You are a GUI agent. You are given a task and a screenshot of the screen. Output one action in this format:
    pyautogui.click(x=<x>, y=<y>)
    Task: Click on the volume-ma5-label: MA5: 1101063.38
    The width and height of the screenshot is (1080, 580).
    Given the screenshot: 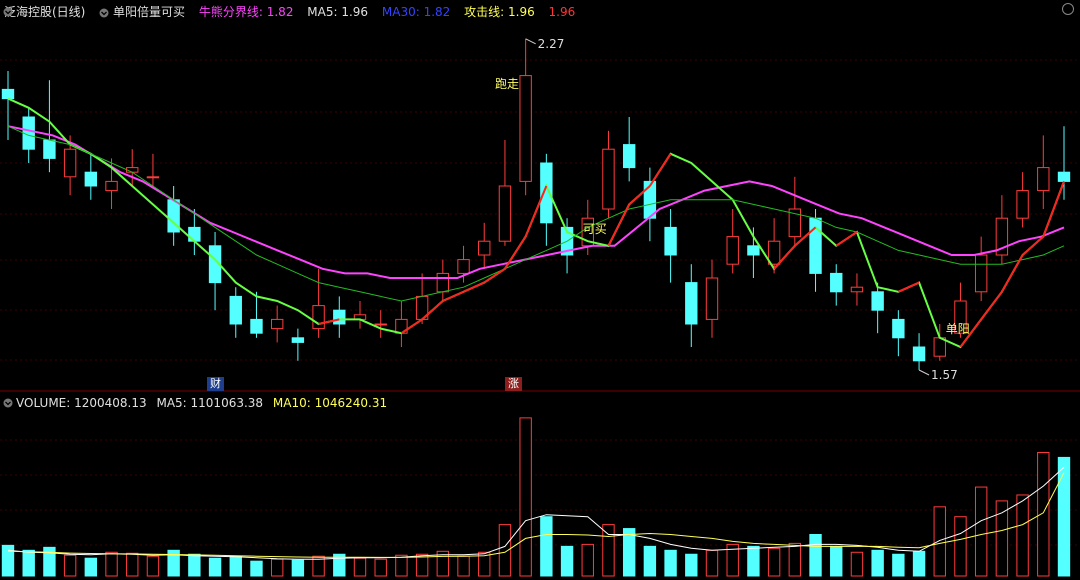 What is the action you would take?
    pyautogui.click(x=210, y=403)
    